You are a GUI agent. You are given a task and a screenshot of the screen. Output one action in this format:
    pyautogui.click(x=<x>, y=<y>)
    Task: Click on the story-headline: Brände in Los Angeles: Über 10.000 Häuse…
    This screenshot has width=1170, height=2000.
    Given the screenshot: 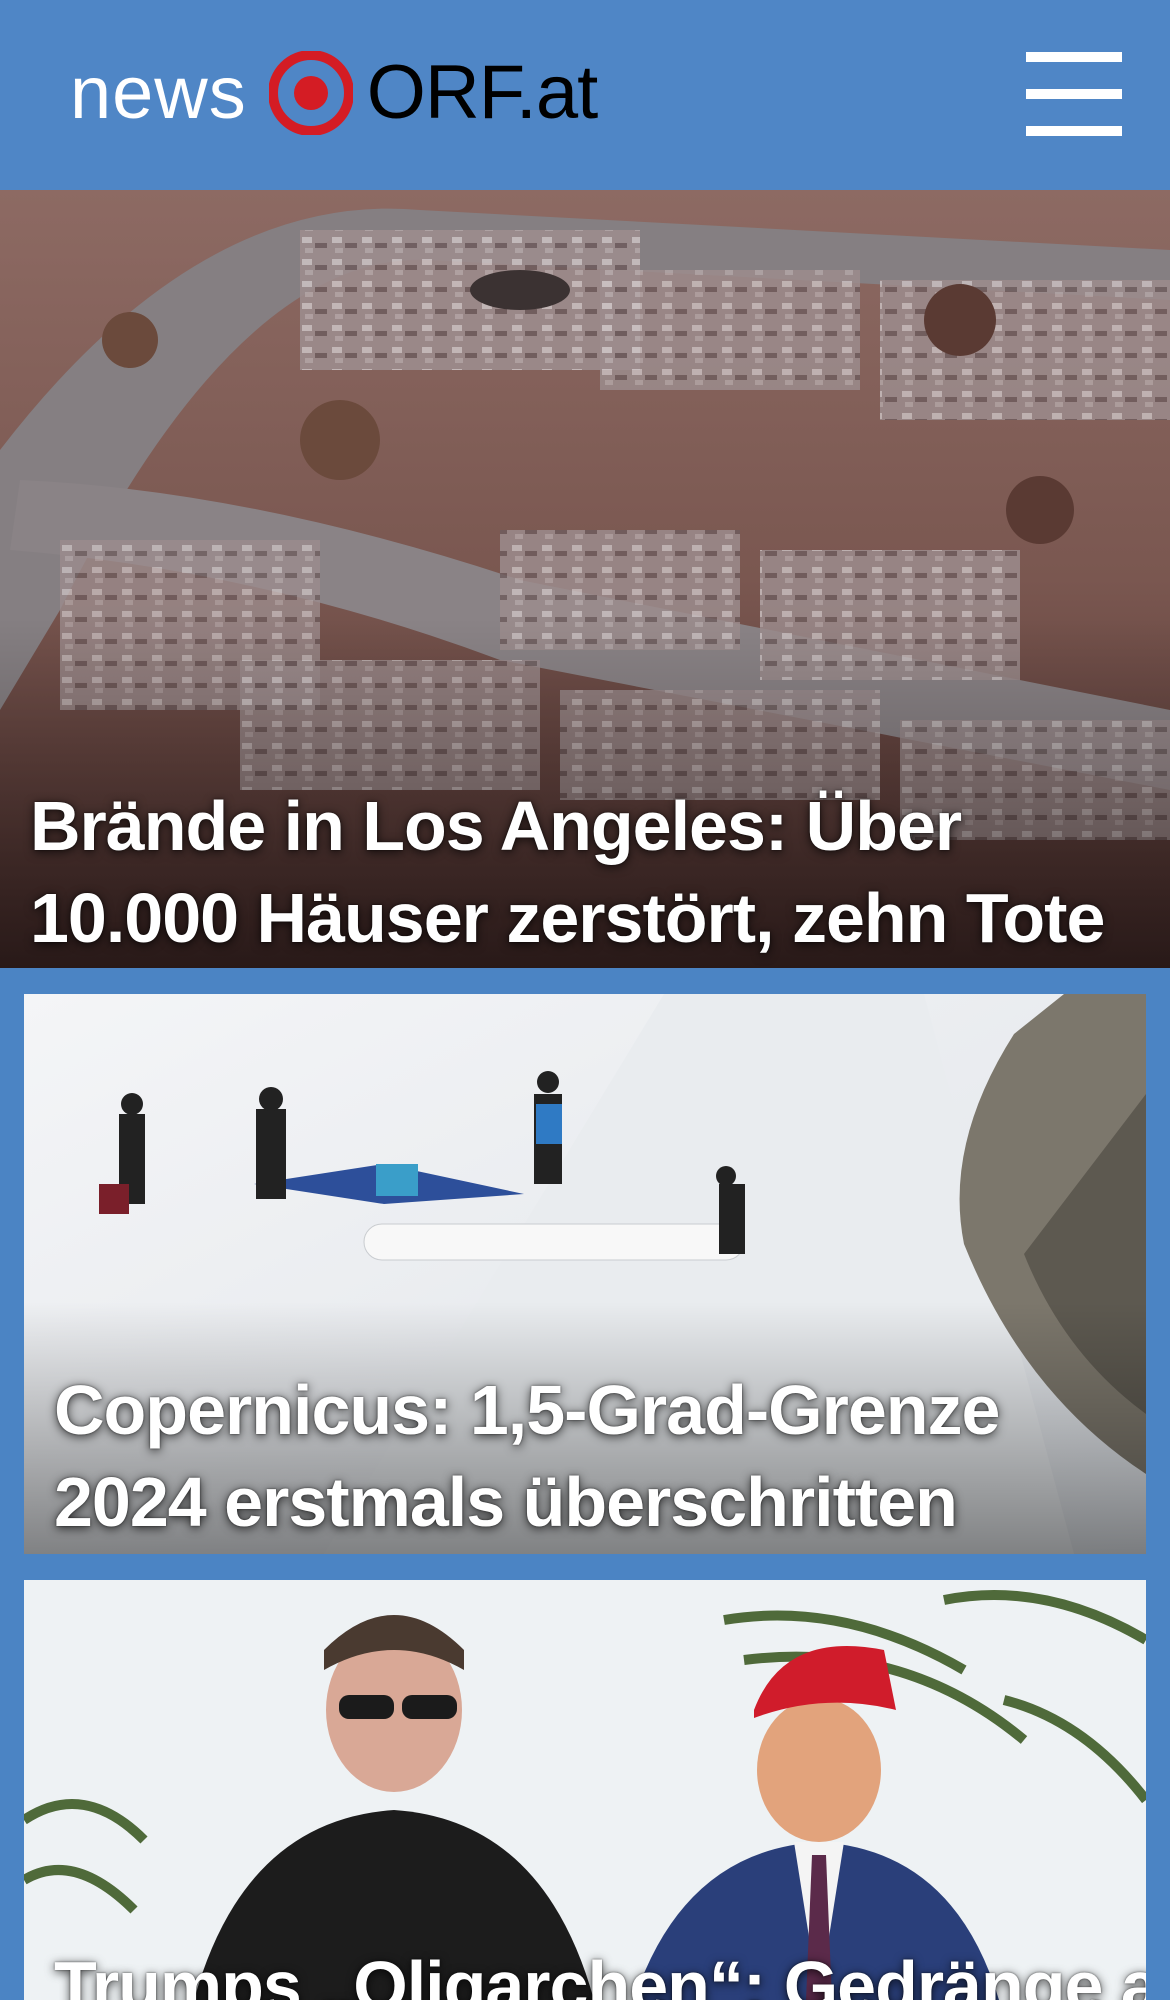 What is the action you would take?
    pyautogui.click(x=585, y=872)
    